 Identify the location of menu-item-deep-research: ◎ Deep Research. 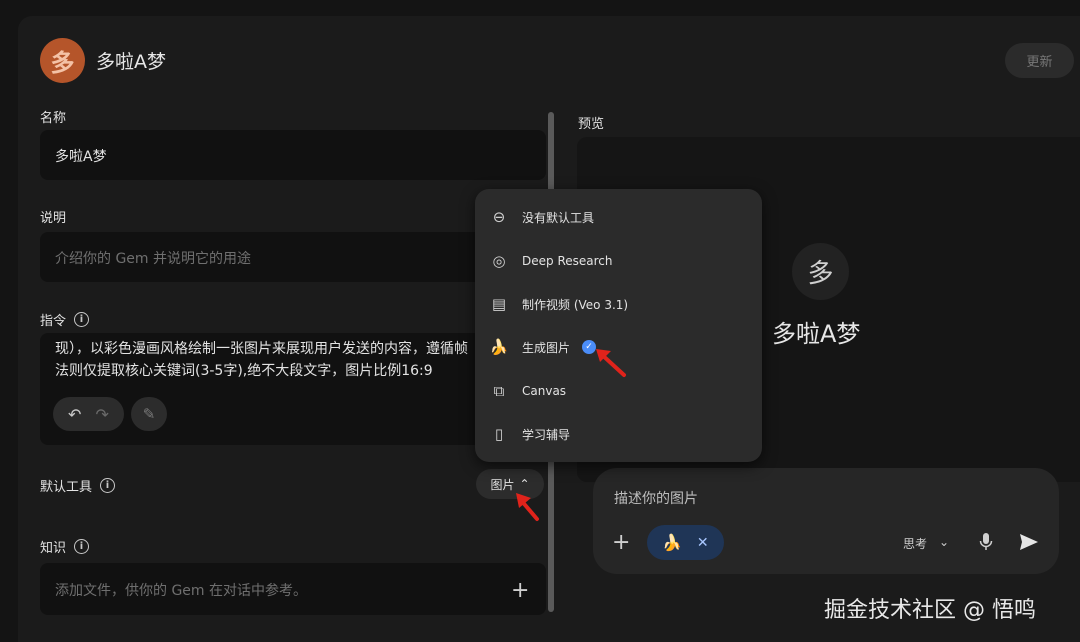
(618, 261).